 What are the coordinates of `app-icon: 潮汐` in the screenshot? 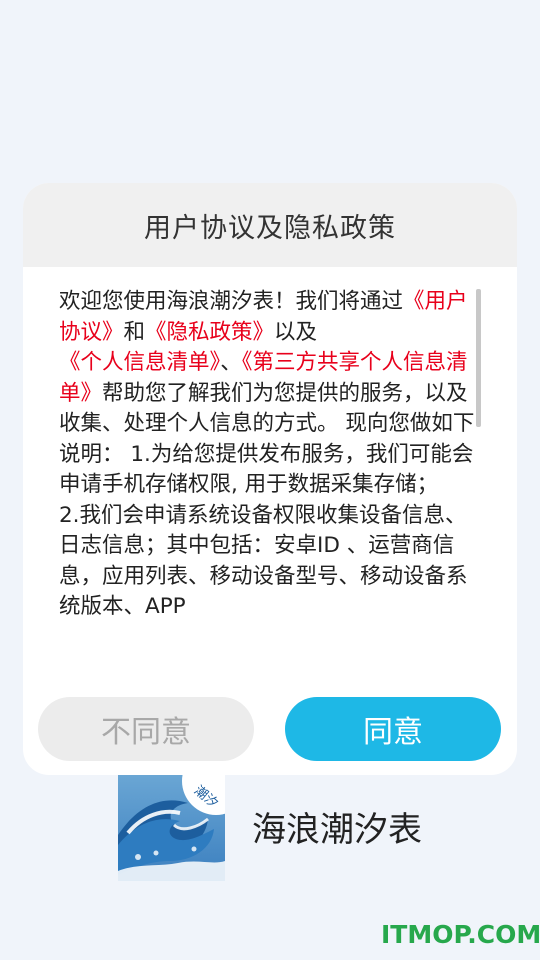 It's located at (171, 828).